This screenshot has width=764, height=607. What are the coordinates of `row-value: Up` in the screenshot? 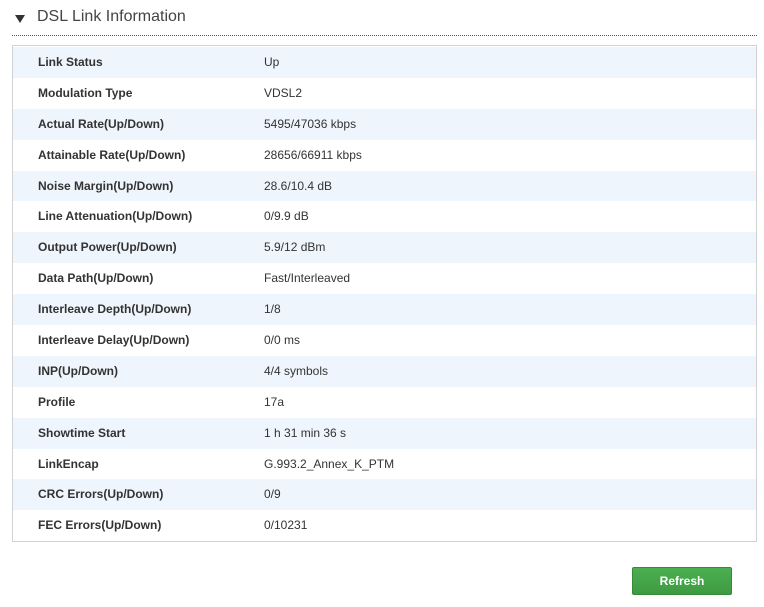 It's located at (272, 62).